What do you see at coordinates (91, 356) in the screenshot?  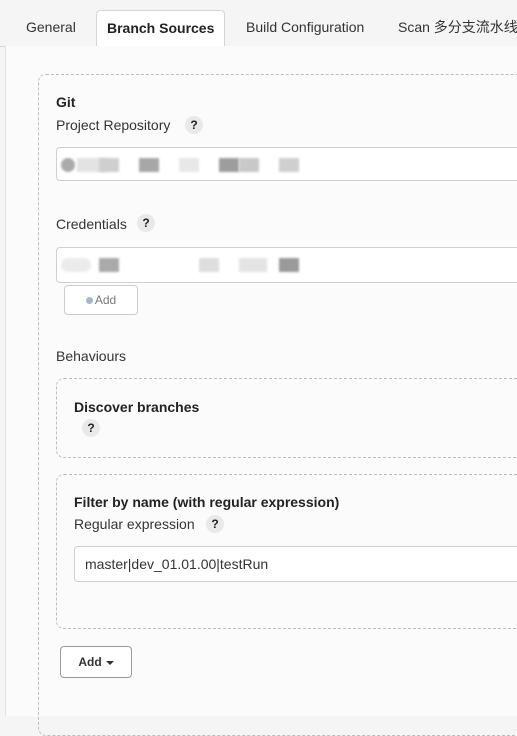 I see `behaviours-label: Behaviours` at bounding box center [91, 356].